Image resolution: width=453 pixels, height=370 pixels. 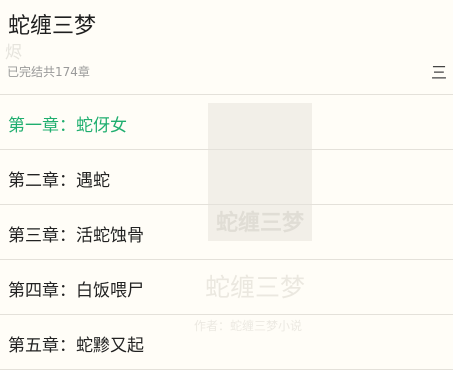 I want to click on chapter-label: 第五章：蛇黪又起, so click(x=76, y=346).